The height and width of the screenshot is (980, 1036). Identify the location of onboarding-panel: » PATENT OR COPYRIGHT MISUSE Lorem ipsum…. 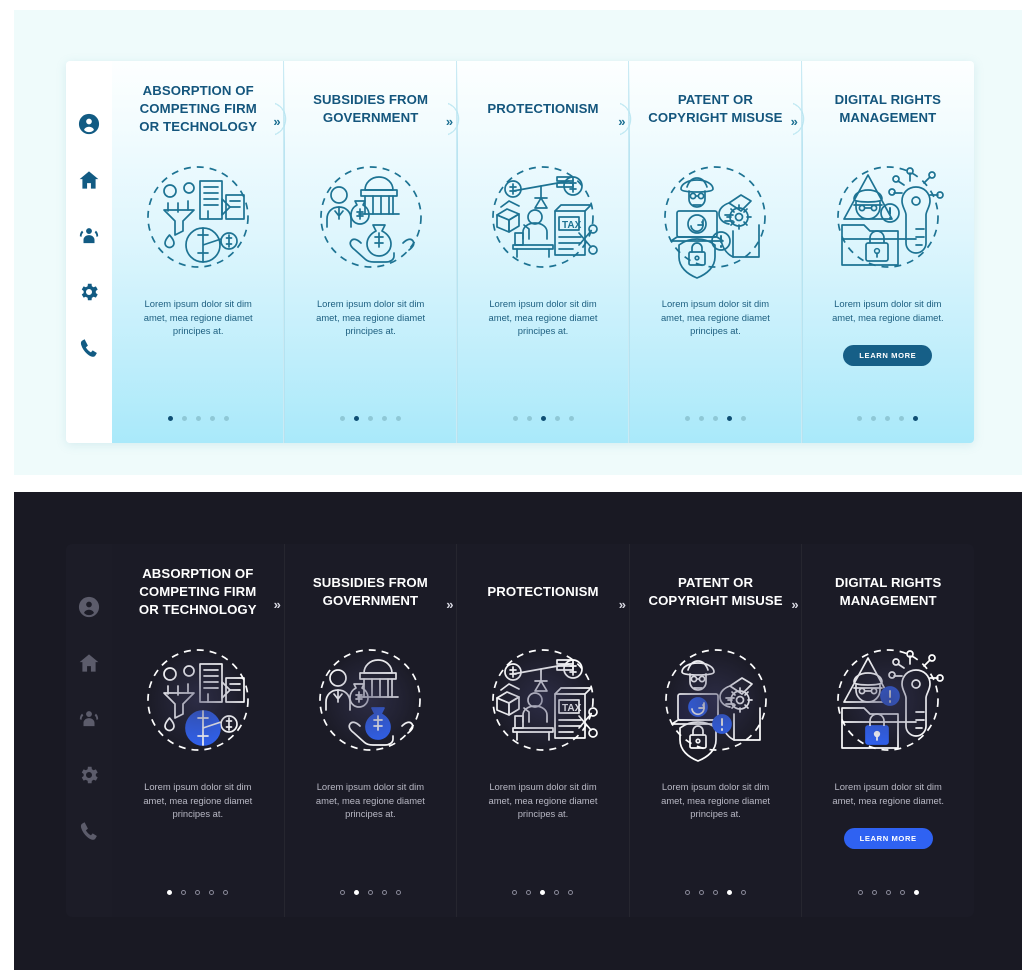
(710, 730).